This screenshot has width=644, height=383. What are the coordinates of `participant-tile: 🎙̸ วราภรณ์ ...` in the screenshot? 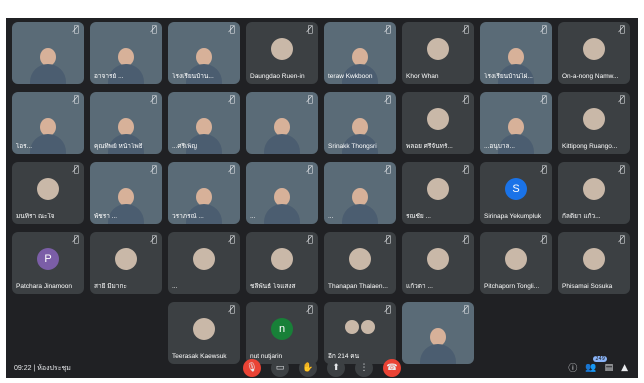 It's located at (204, 193).